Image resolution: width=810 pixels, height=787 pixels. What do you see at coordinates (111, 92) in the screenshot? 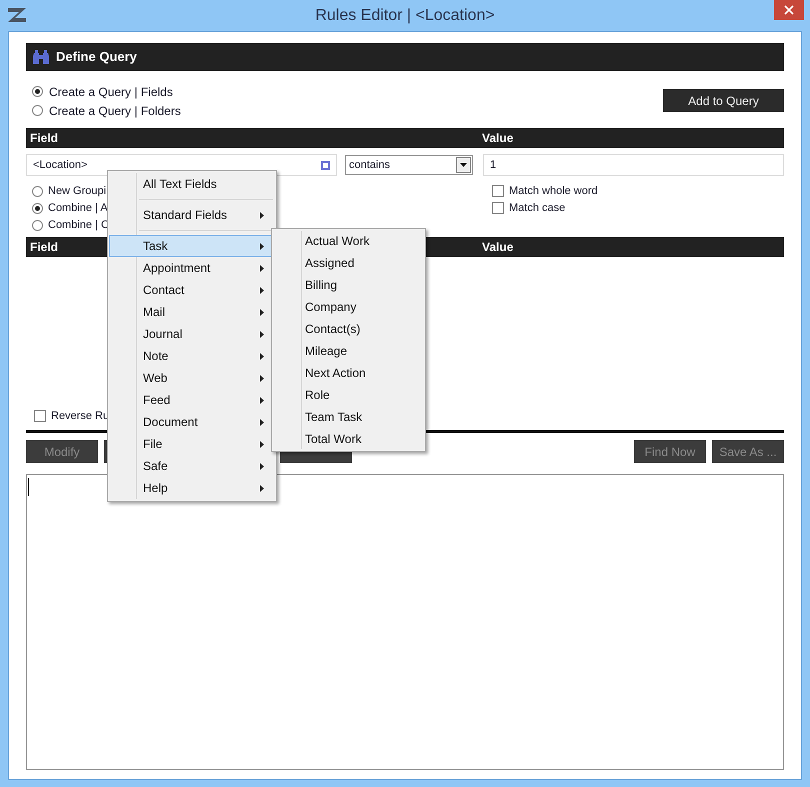
I see `radio-label: Create a Query | Fields` at bounding box center [111, 92].